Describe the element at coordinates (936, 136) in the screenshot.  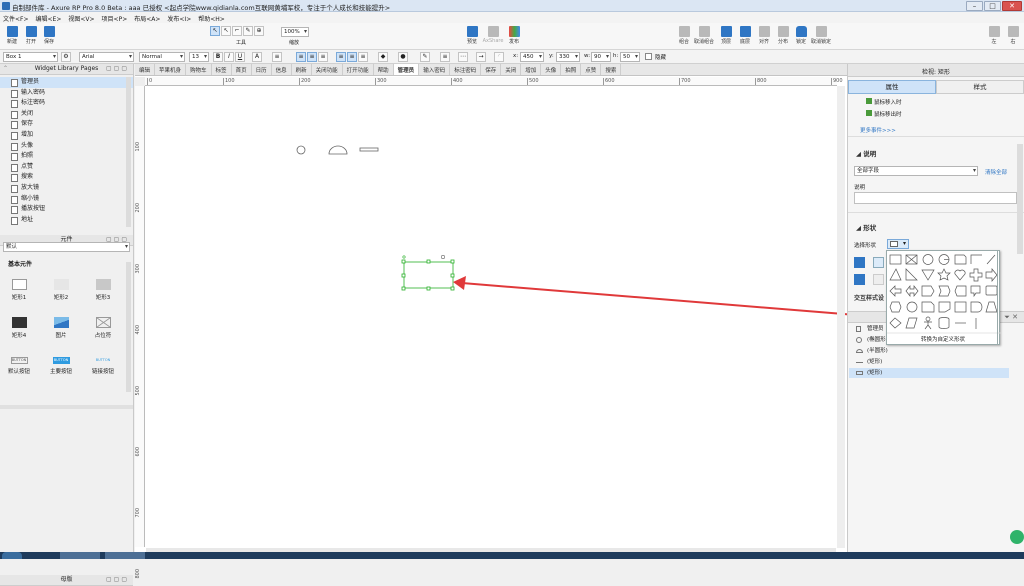
I see `divider` at that location.